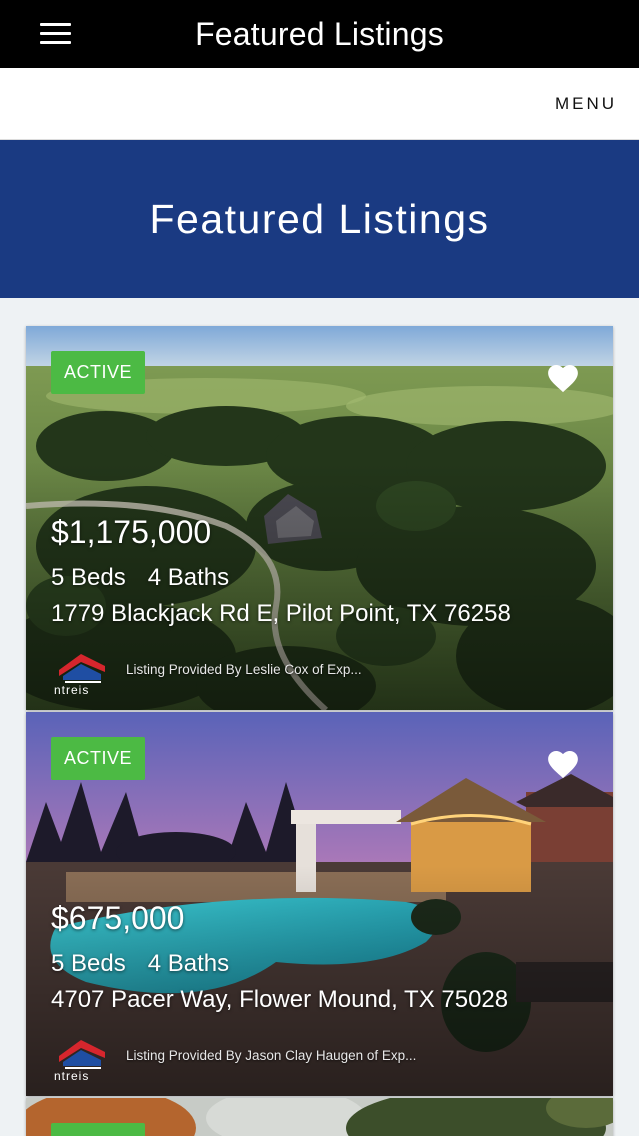 Image resolution: width=639 pixels, height=1136 pixels. Describe the element at coordinates (55, 34) in the screenshot. I see `hamburger-menu-icon` at that location.